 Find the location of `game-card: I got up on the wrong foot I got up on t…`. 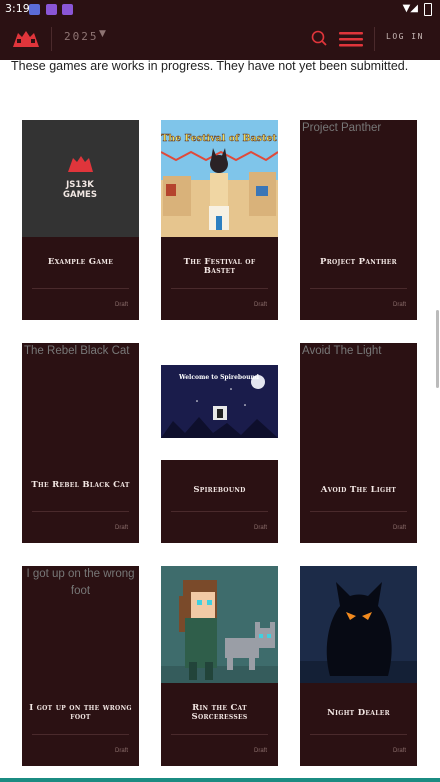

game-card: I got up on the wrong foot I got up on t… is located at coordinates (80, 666).